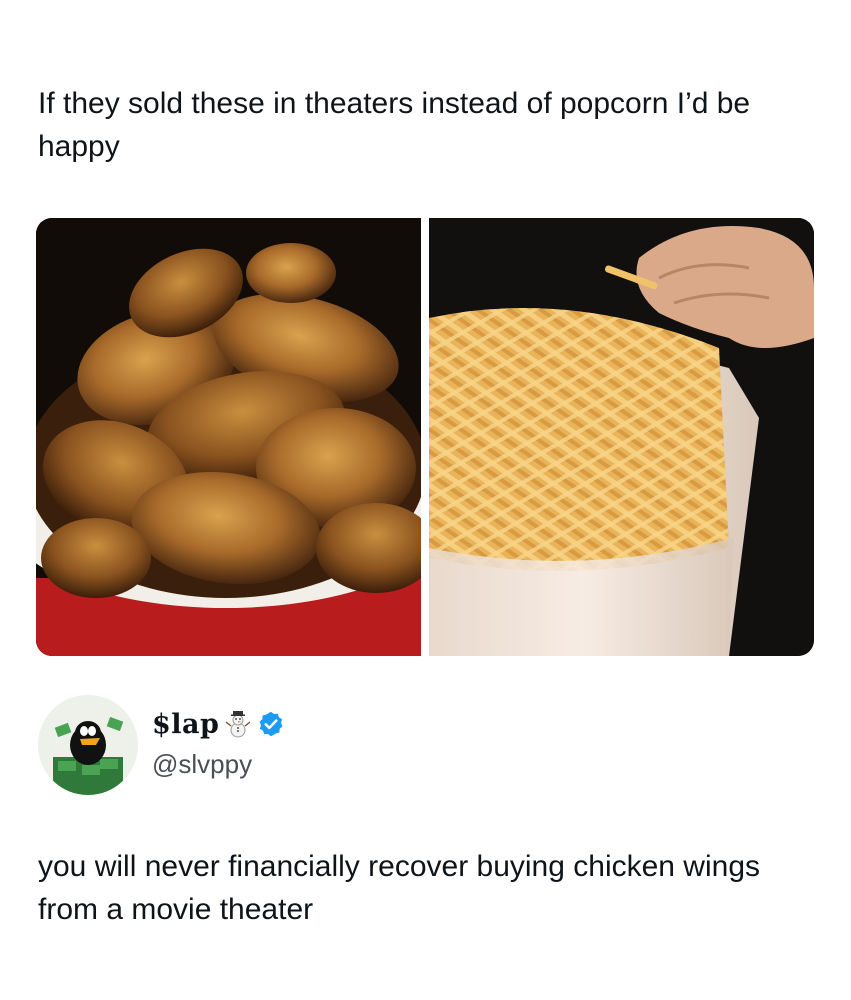 The image size is (851, 1000). Describe the element at coordinates (271, 724) in the screenshot. I see `verified-badge-icon` at that location.